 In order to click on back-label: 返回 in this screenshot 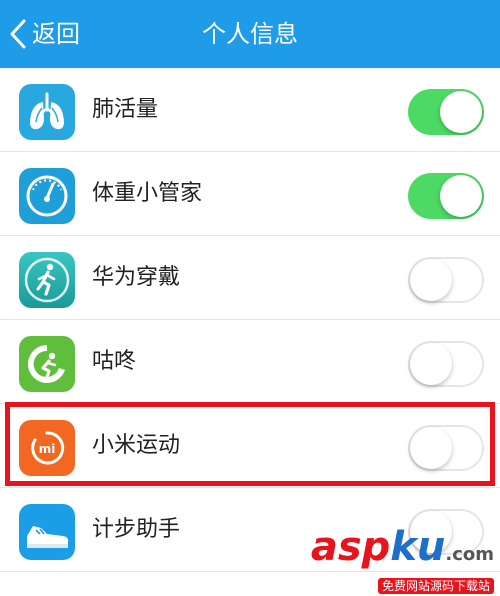, I will do `click(56, 34)`.